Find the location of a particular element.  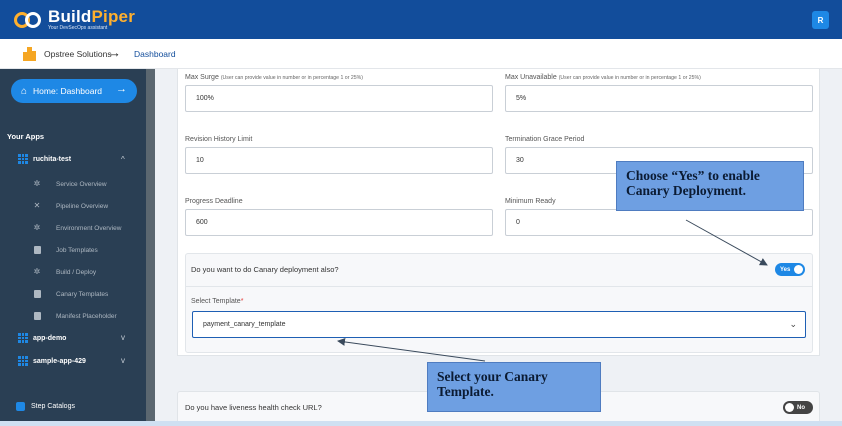

field-label: Max Unavailable is located at coordinates (531, 77).